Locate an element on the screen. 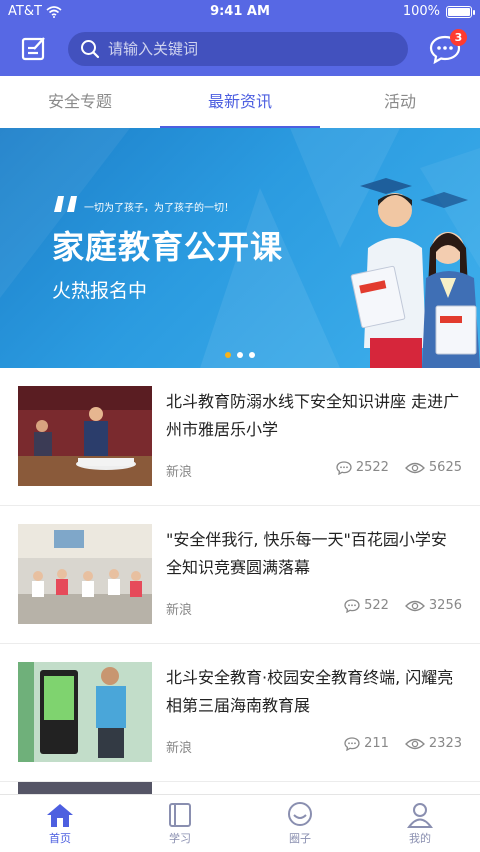 This screenshot has width=480, height=852. search-icon is located at coordinates (90, 49).